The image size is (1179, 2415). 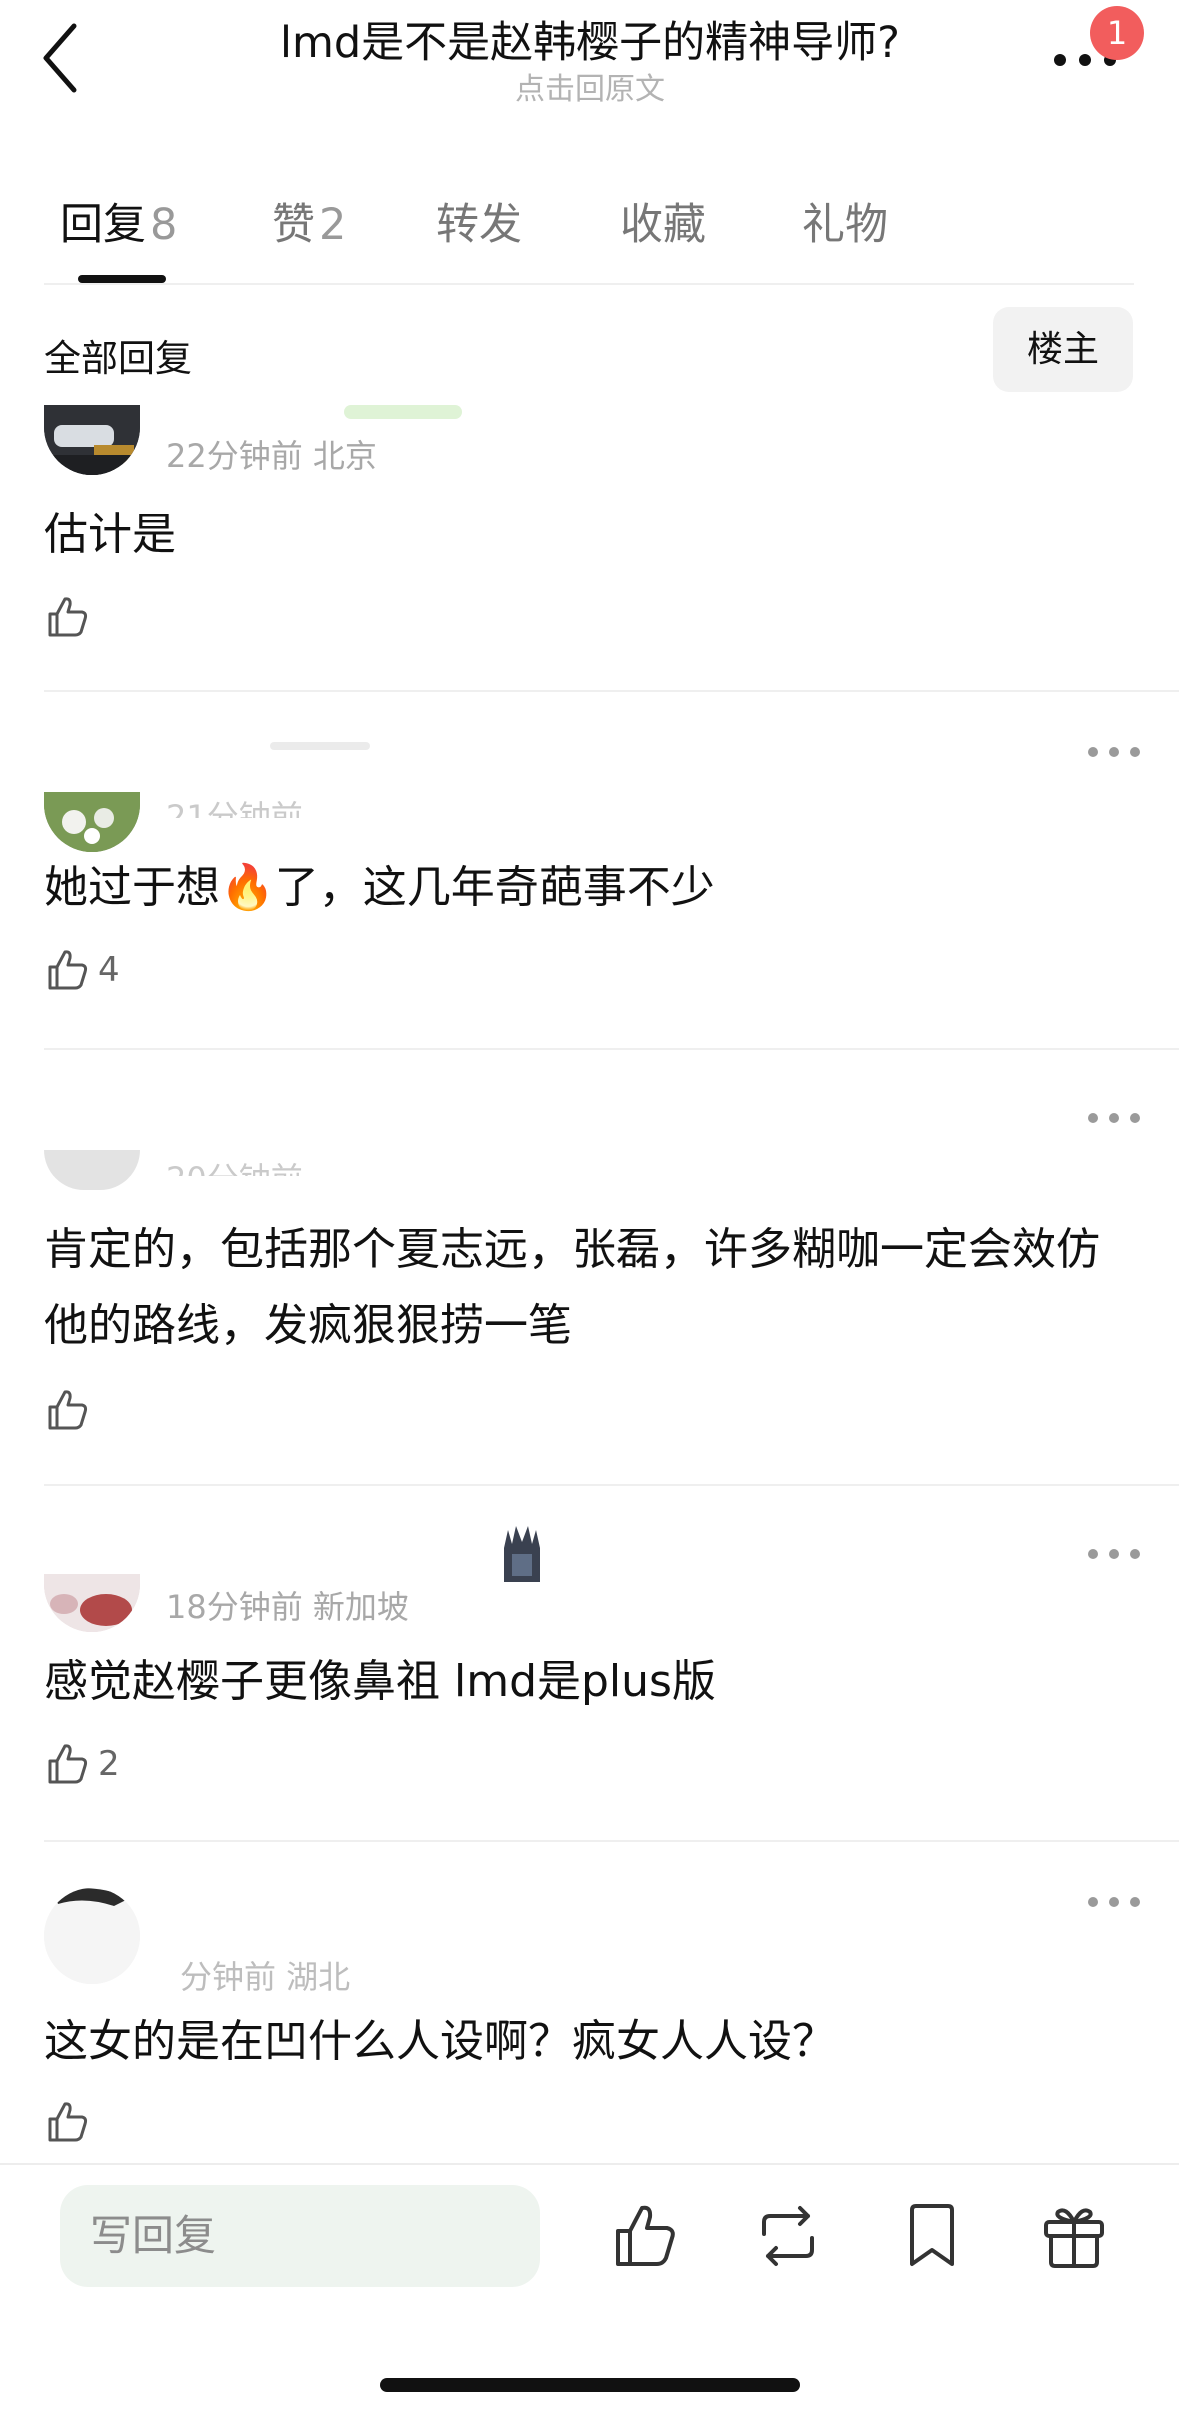 I want to click on list-item: 21分钟前 她过于想🔥了，这几年奇葩事不少 4, so click(x=589, y=871).